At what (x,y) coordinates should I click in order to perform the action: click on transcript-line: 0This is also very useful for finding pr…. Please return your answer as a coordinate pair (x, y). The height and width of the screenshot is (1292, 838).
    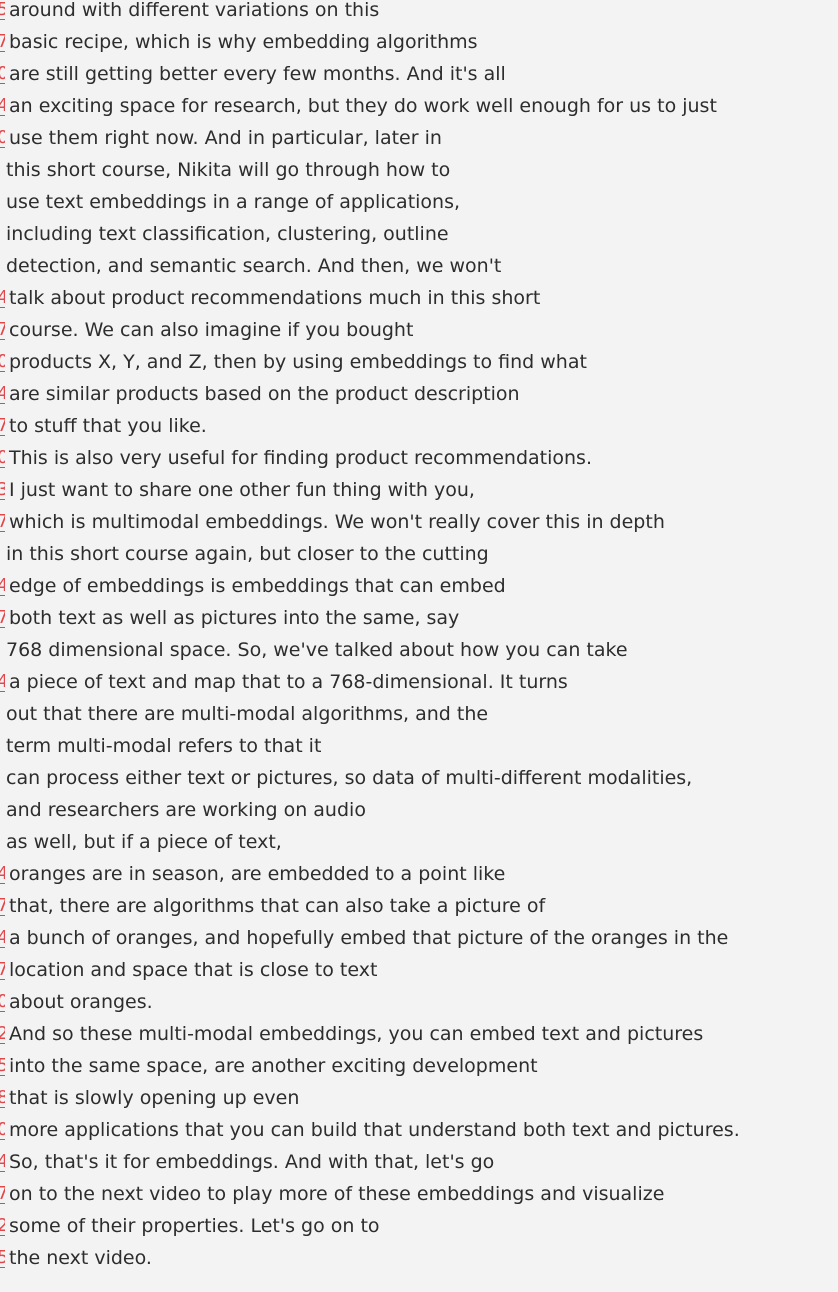
    Looking at the image, I should click on (419, 458).